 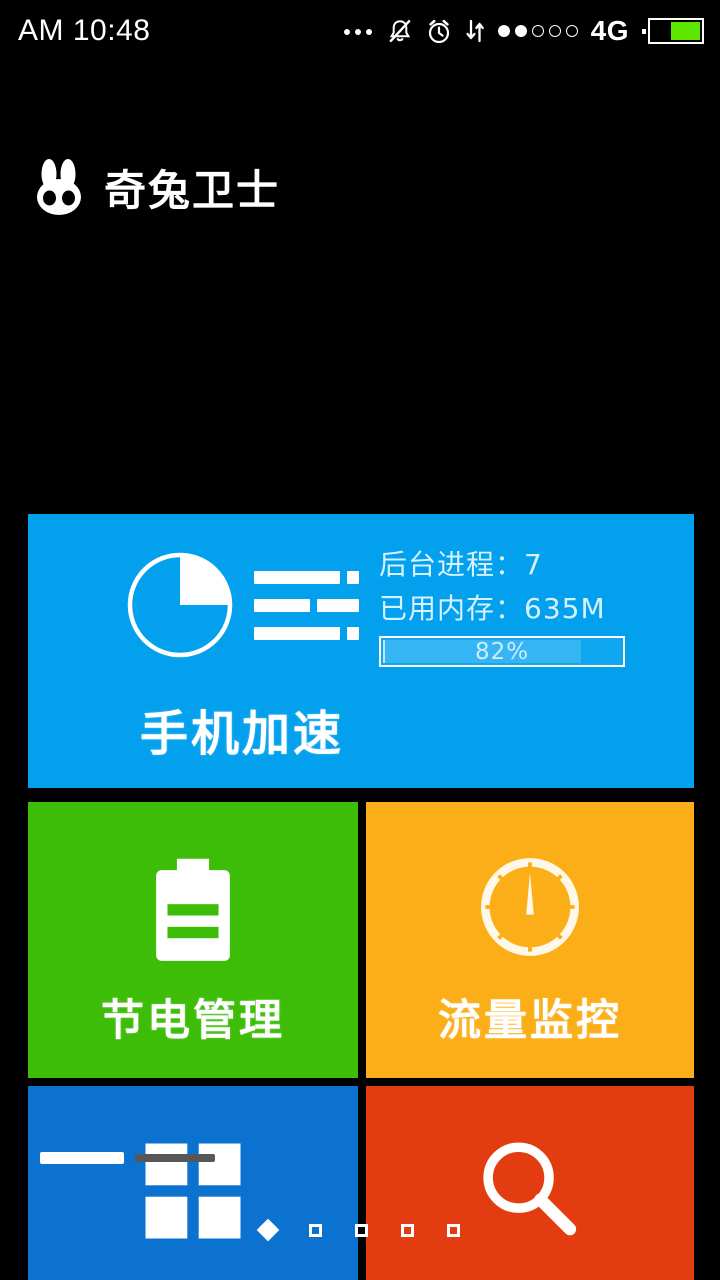 I want to click on tile-label-data-monitor: 流量监控, so click(x=530, y=1021).